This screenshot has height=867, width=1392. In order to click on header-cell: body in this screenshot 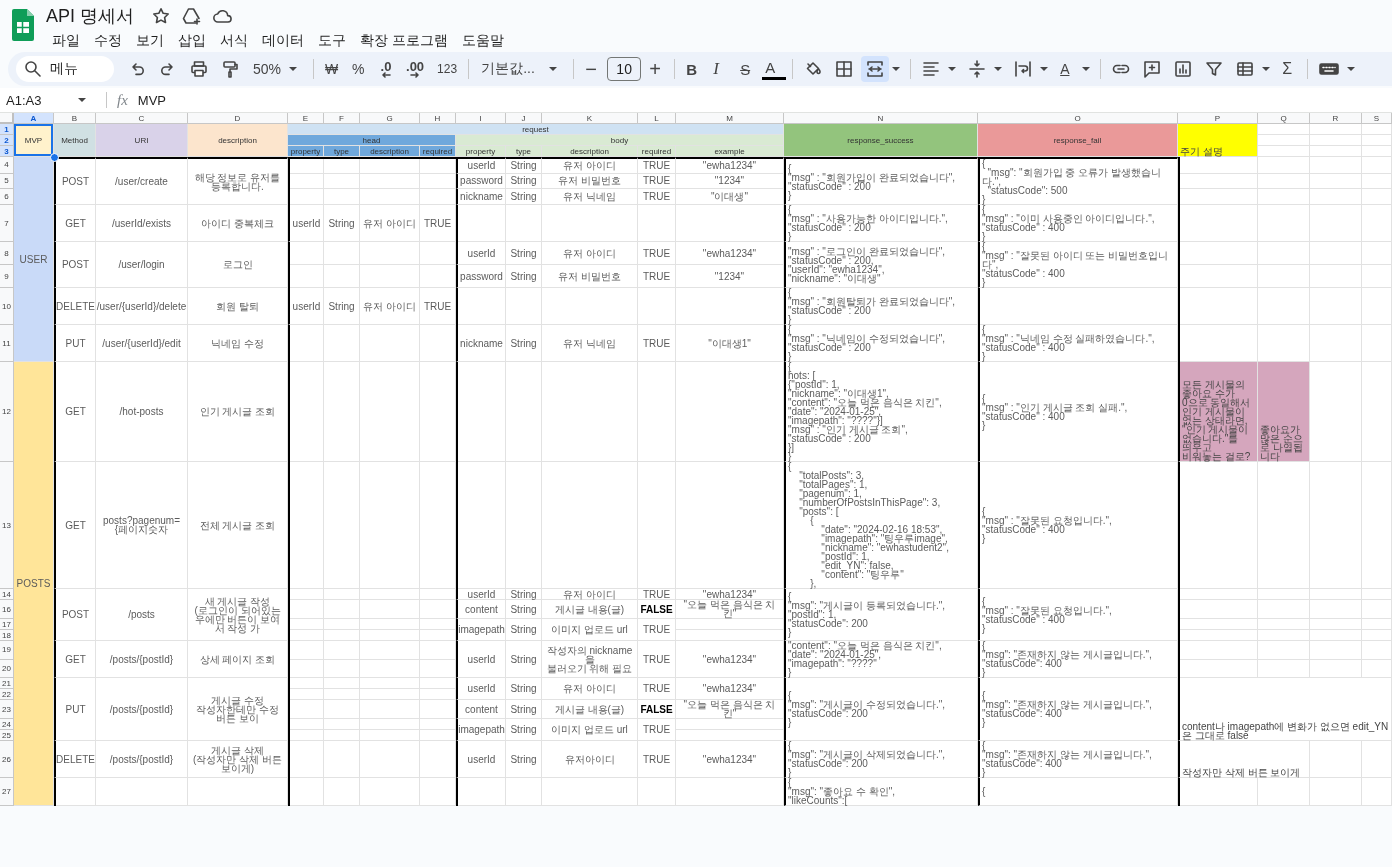, I will do `click(620, 140)`.